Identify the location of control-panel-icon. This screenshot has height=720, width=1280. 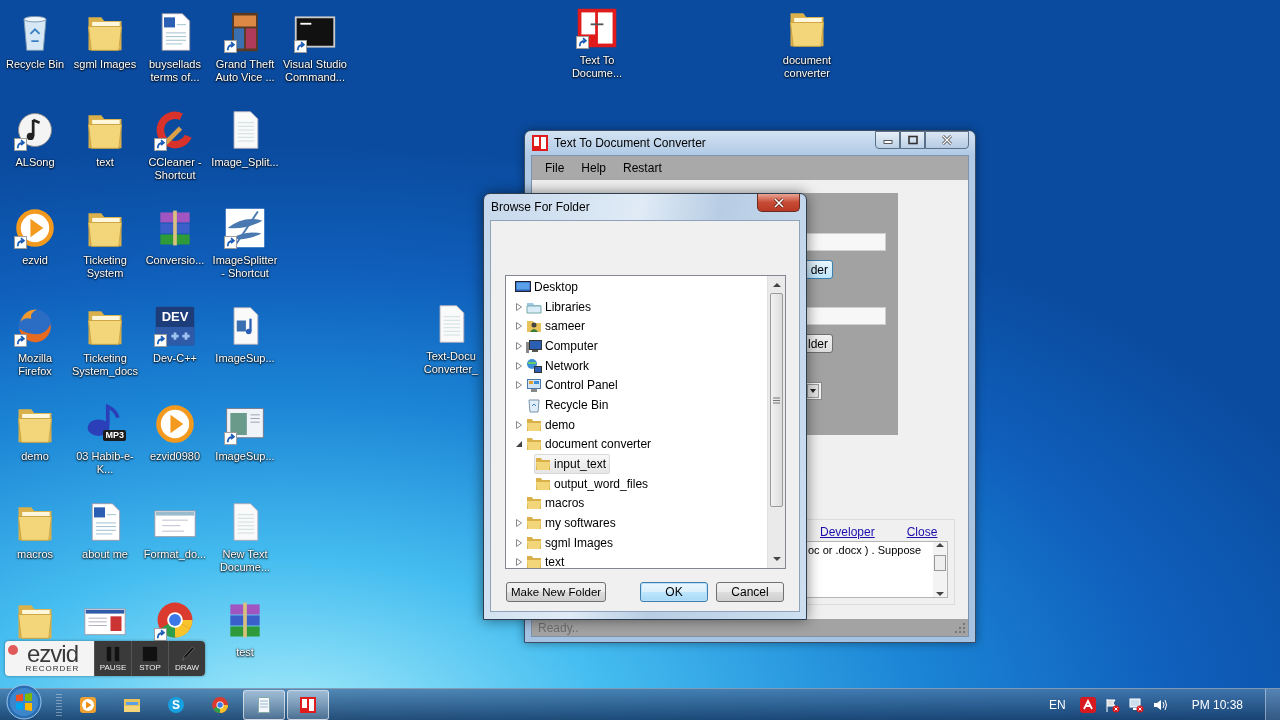
(534, 385).